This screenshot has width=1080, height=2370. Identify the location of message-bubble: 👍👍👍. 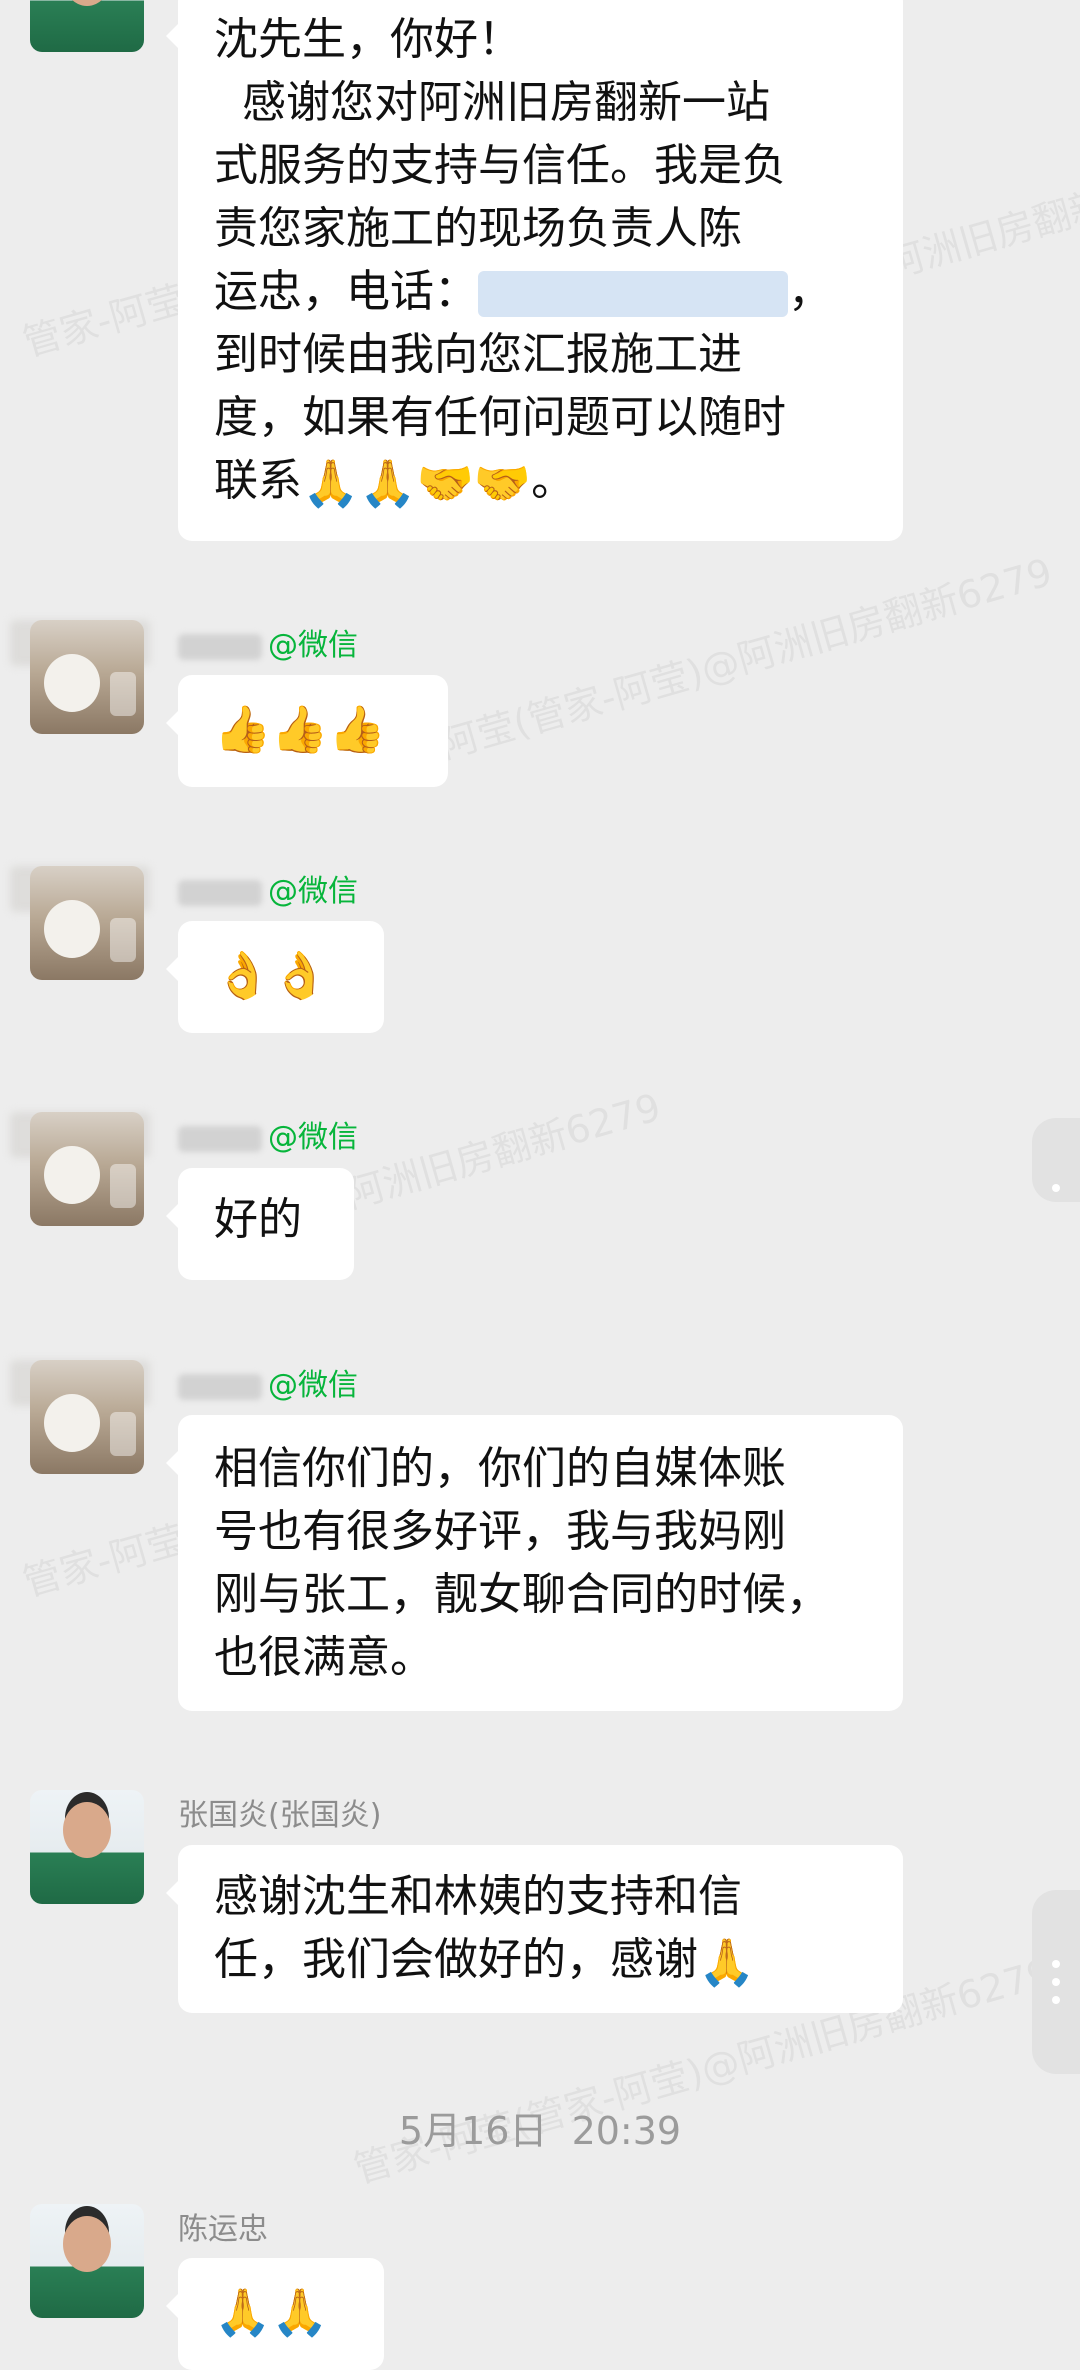
(307, 731).